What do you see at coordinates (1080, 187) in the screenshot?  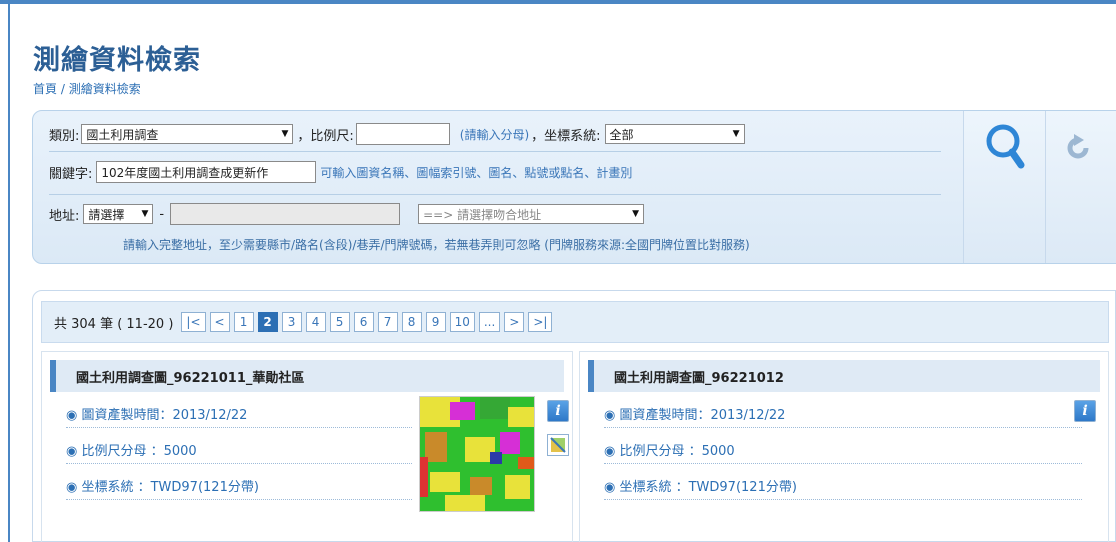 I see `reset-button` at bounding box center [1080, 187].